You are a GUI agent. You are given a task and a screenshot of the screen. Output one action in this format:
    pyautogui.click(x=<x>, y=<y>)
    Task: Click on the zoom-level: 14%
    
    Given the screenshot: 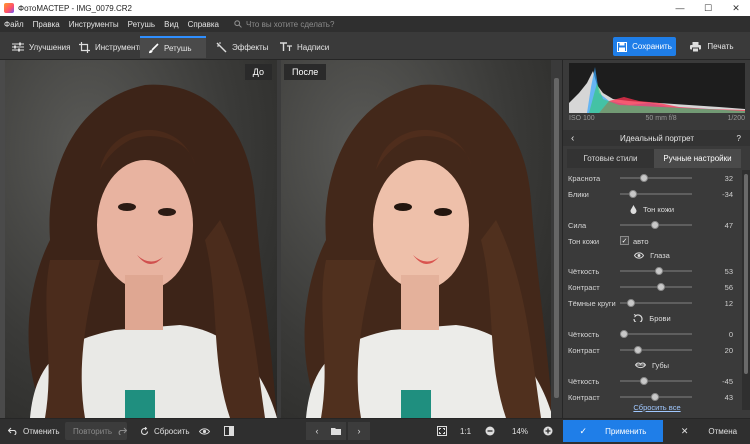 What is the action you would take?
    pyautogui.click(x=520, y=431)
    